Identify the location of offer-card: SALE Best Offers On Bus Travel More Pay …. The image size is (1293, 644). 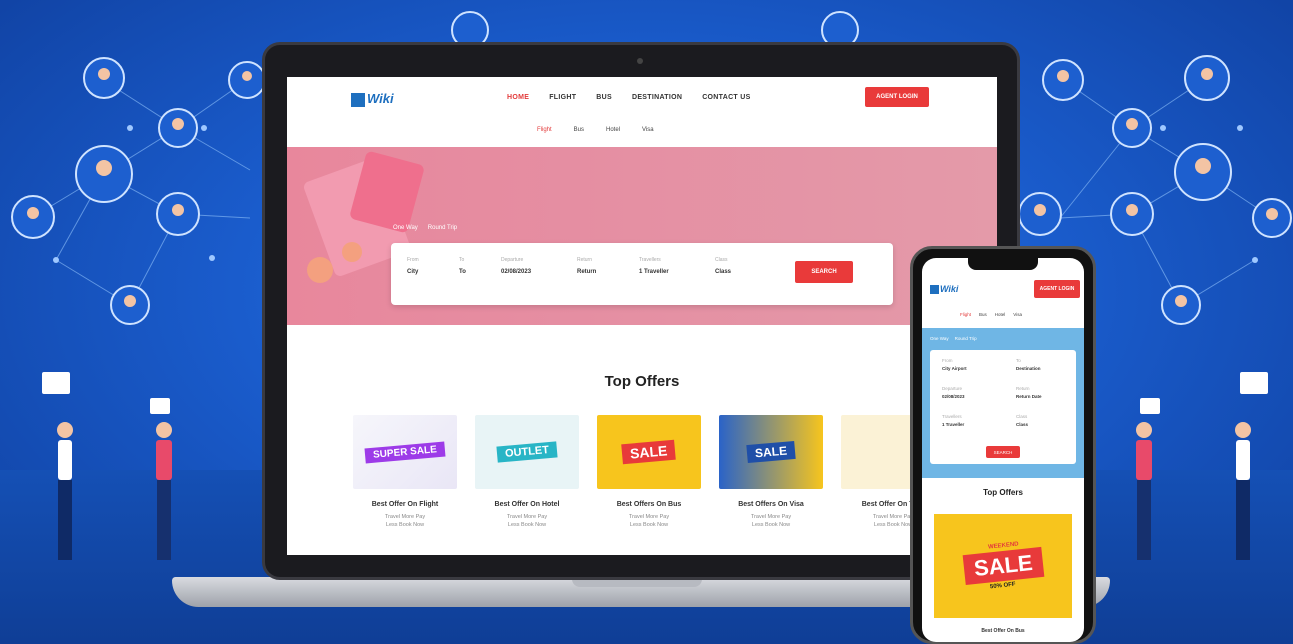
(649, 472).